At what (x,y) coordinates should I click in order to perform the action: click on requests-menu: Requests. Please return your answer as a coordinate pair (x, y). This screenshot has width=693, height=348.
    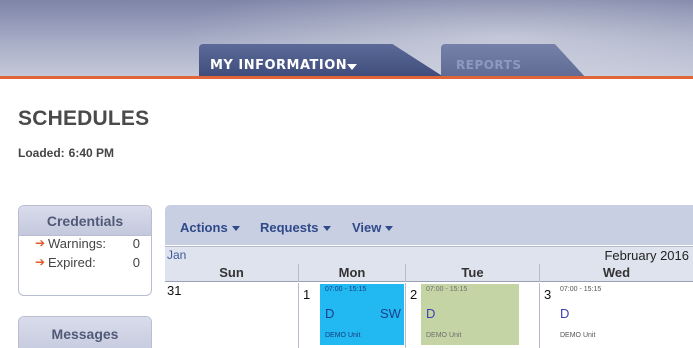
    Looking at the image, I should click on (295, 227).